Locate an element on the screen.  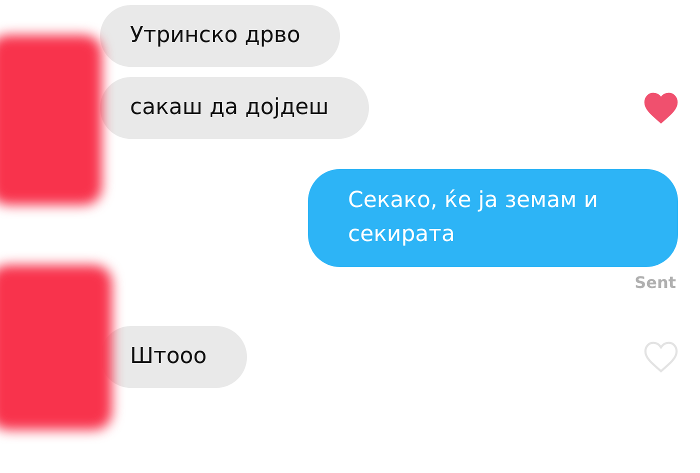
received-message-bubble: Утринско дрво is located at coordinates (220, 36).